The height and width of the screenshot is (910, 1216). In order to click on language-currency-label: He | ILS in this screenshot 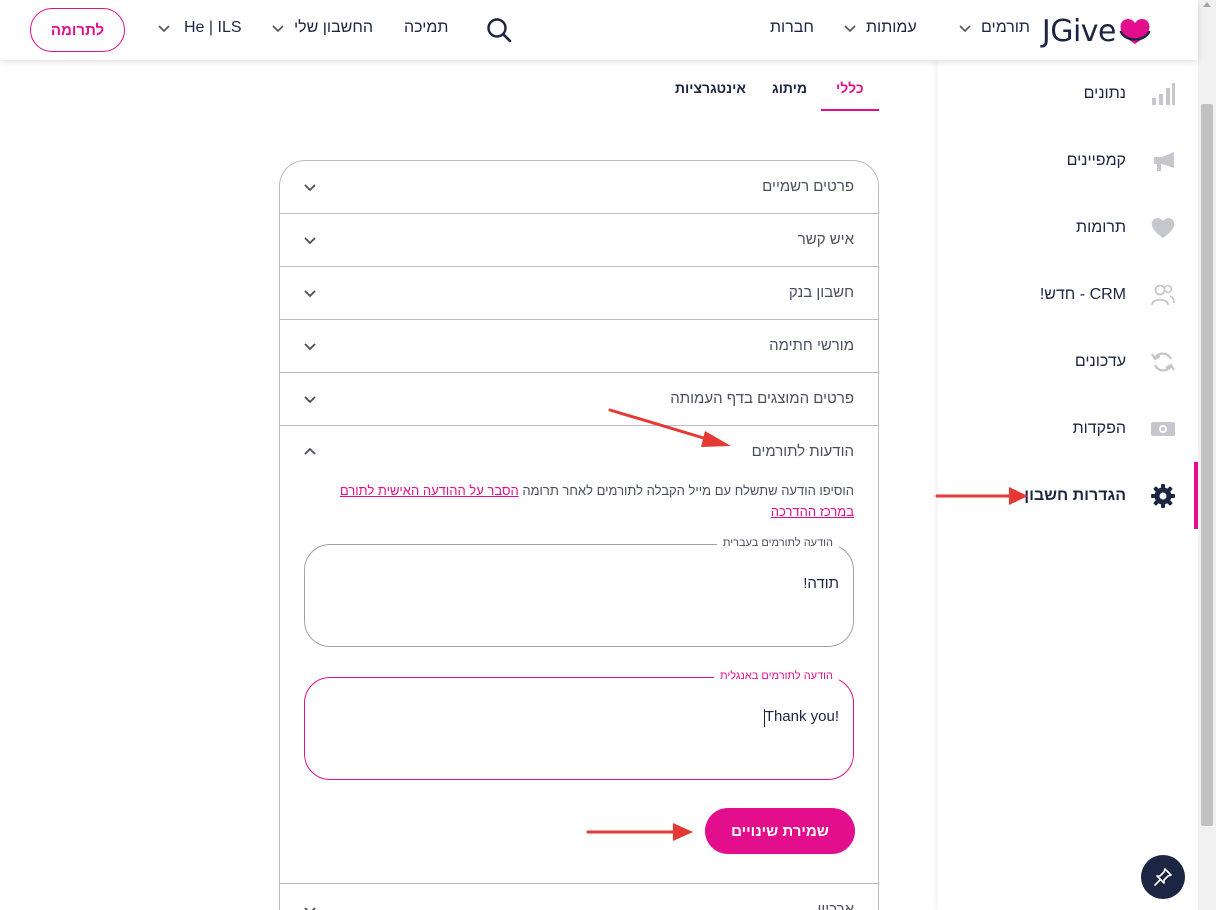, I will do `click(213, 27)`.